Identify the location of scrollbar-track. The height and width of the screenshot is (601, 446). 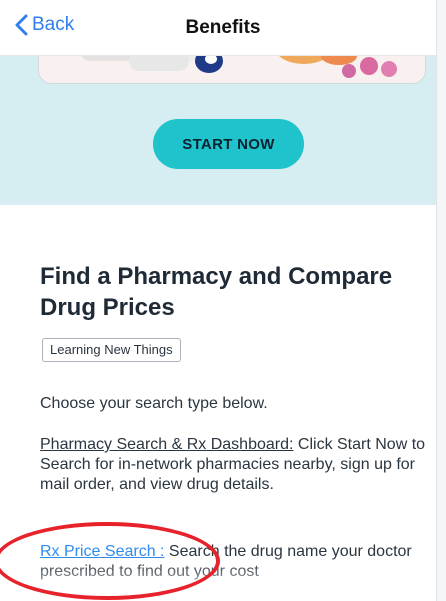
(441, 300).